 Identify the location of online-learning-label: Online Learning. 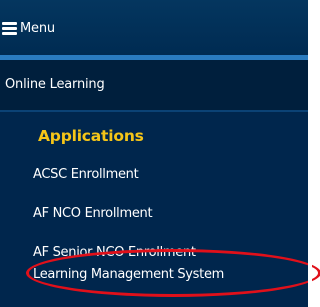
(55, 84).